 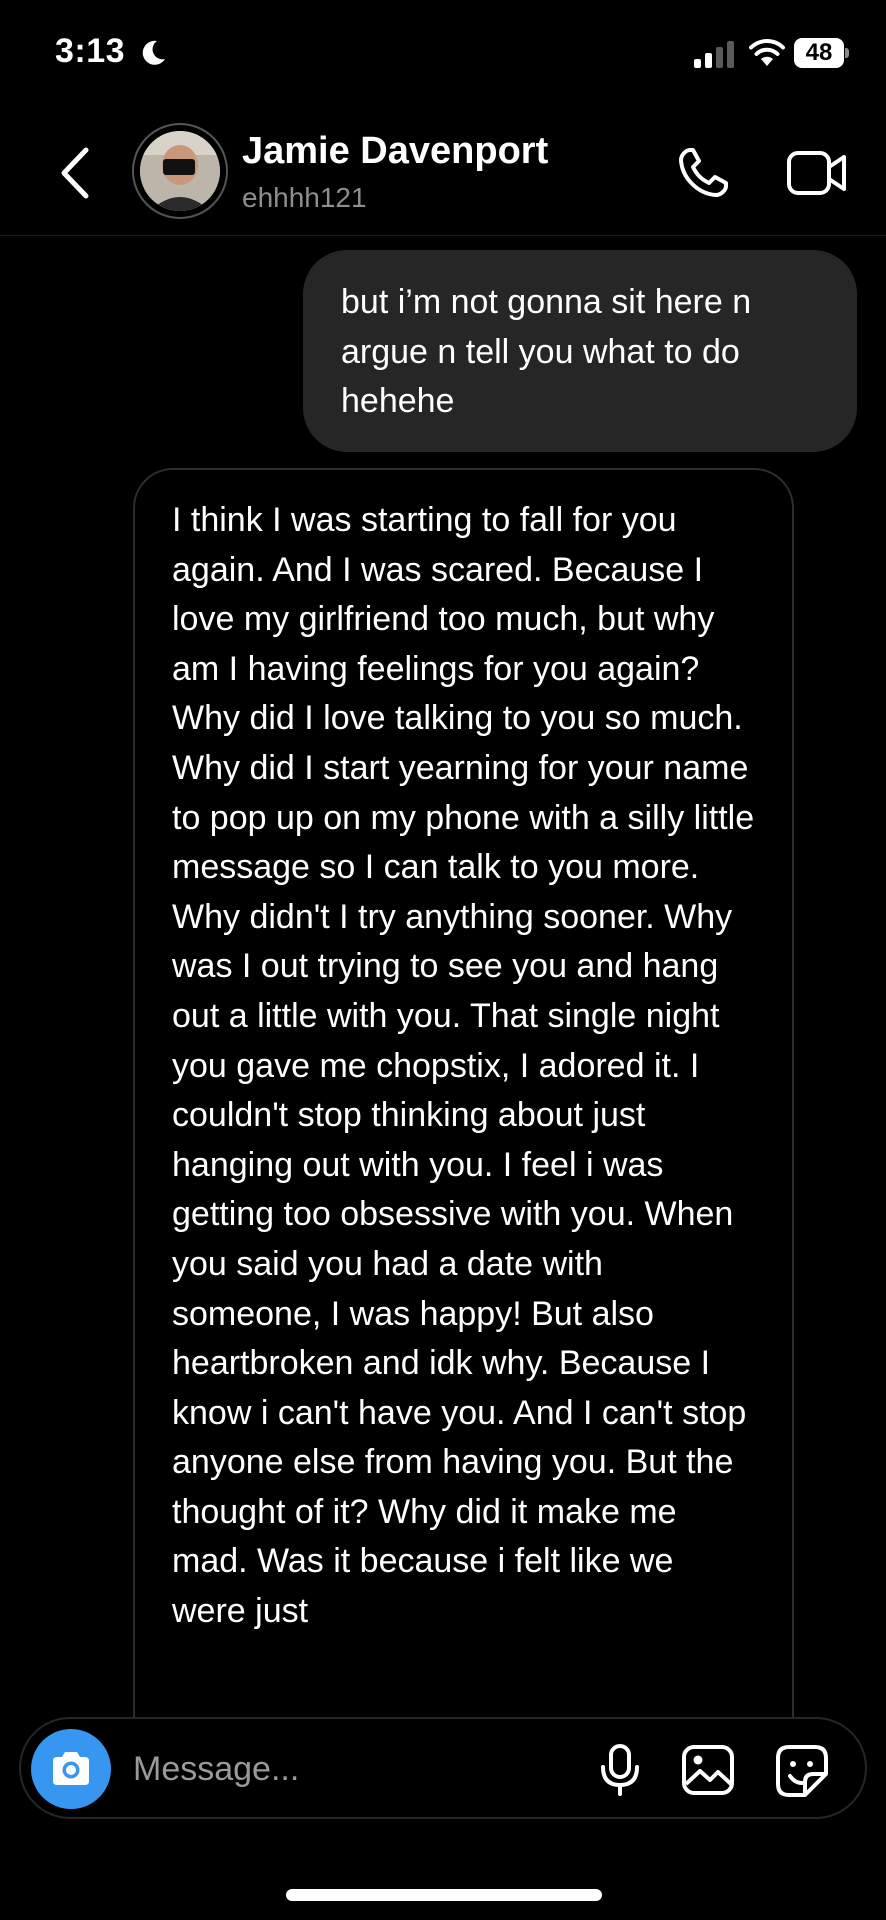 I want to click on contact-username: ehhhh121, so click(x=304, y=198).